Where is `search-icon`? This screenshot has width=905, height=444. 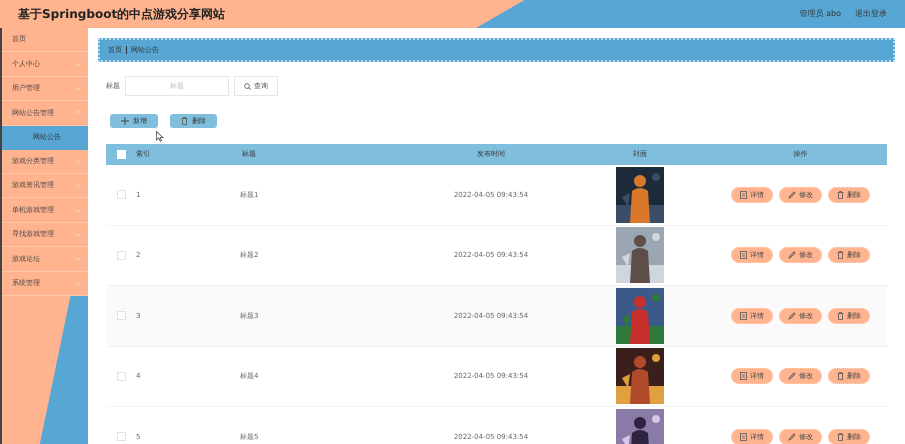
search-icon is located at coordinates (247, 86).